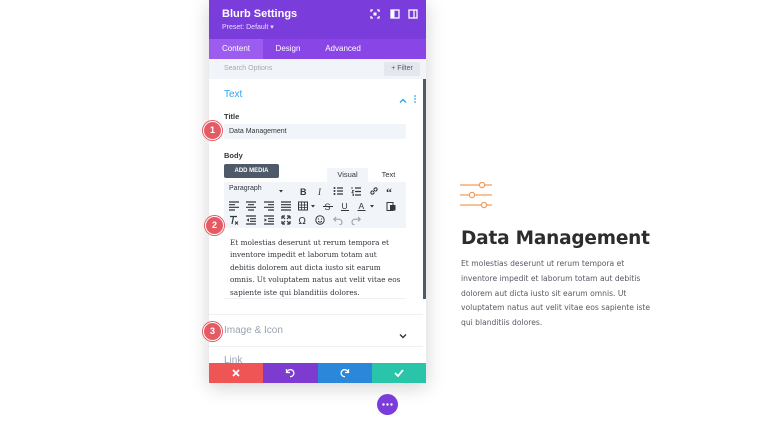 The image size is (768, 426). What do you see at coordinates (233, 155) in the screenshot?
I see `body-field-label: Body` at bounding box center [233, 155].